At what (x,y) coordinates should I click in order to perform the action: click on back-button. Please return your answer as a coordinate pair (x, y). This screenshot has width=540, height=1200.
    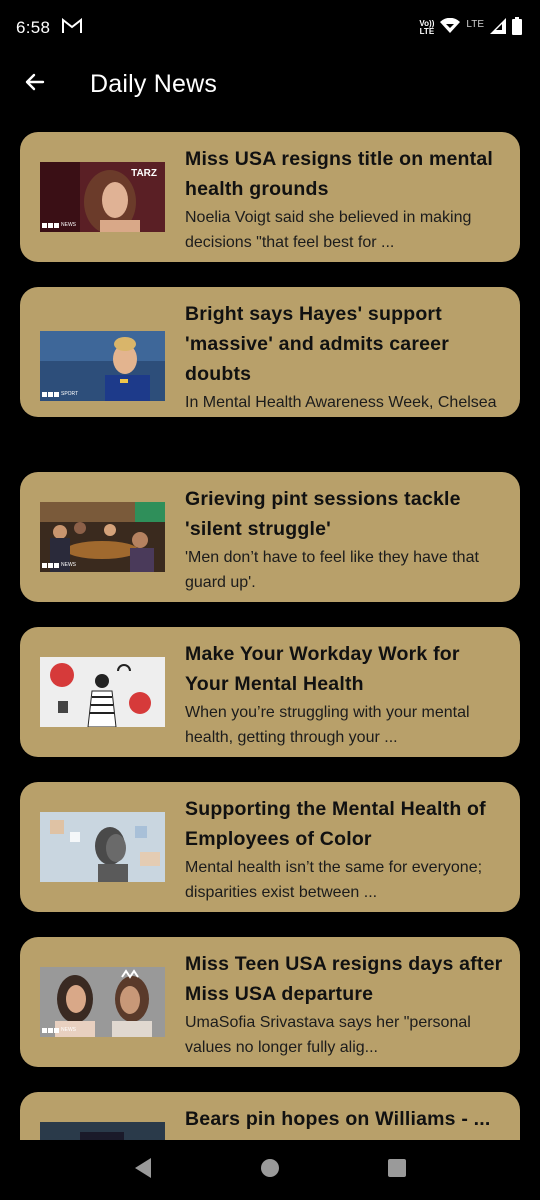
    Looking at the image, I should click on (35, 84).